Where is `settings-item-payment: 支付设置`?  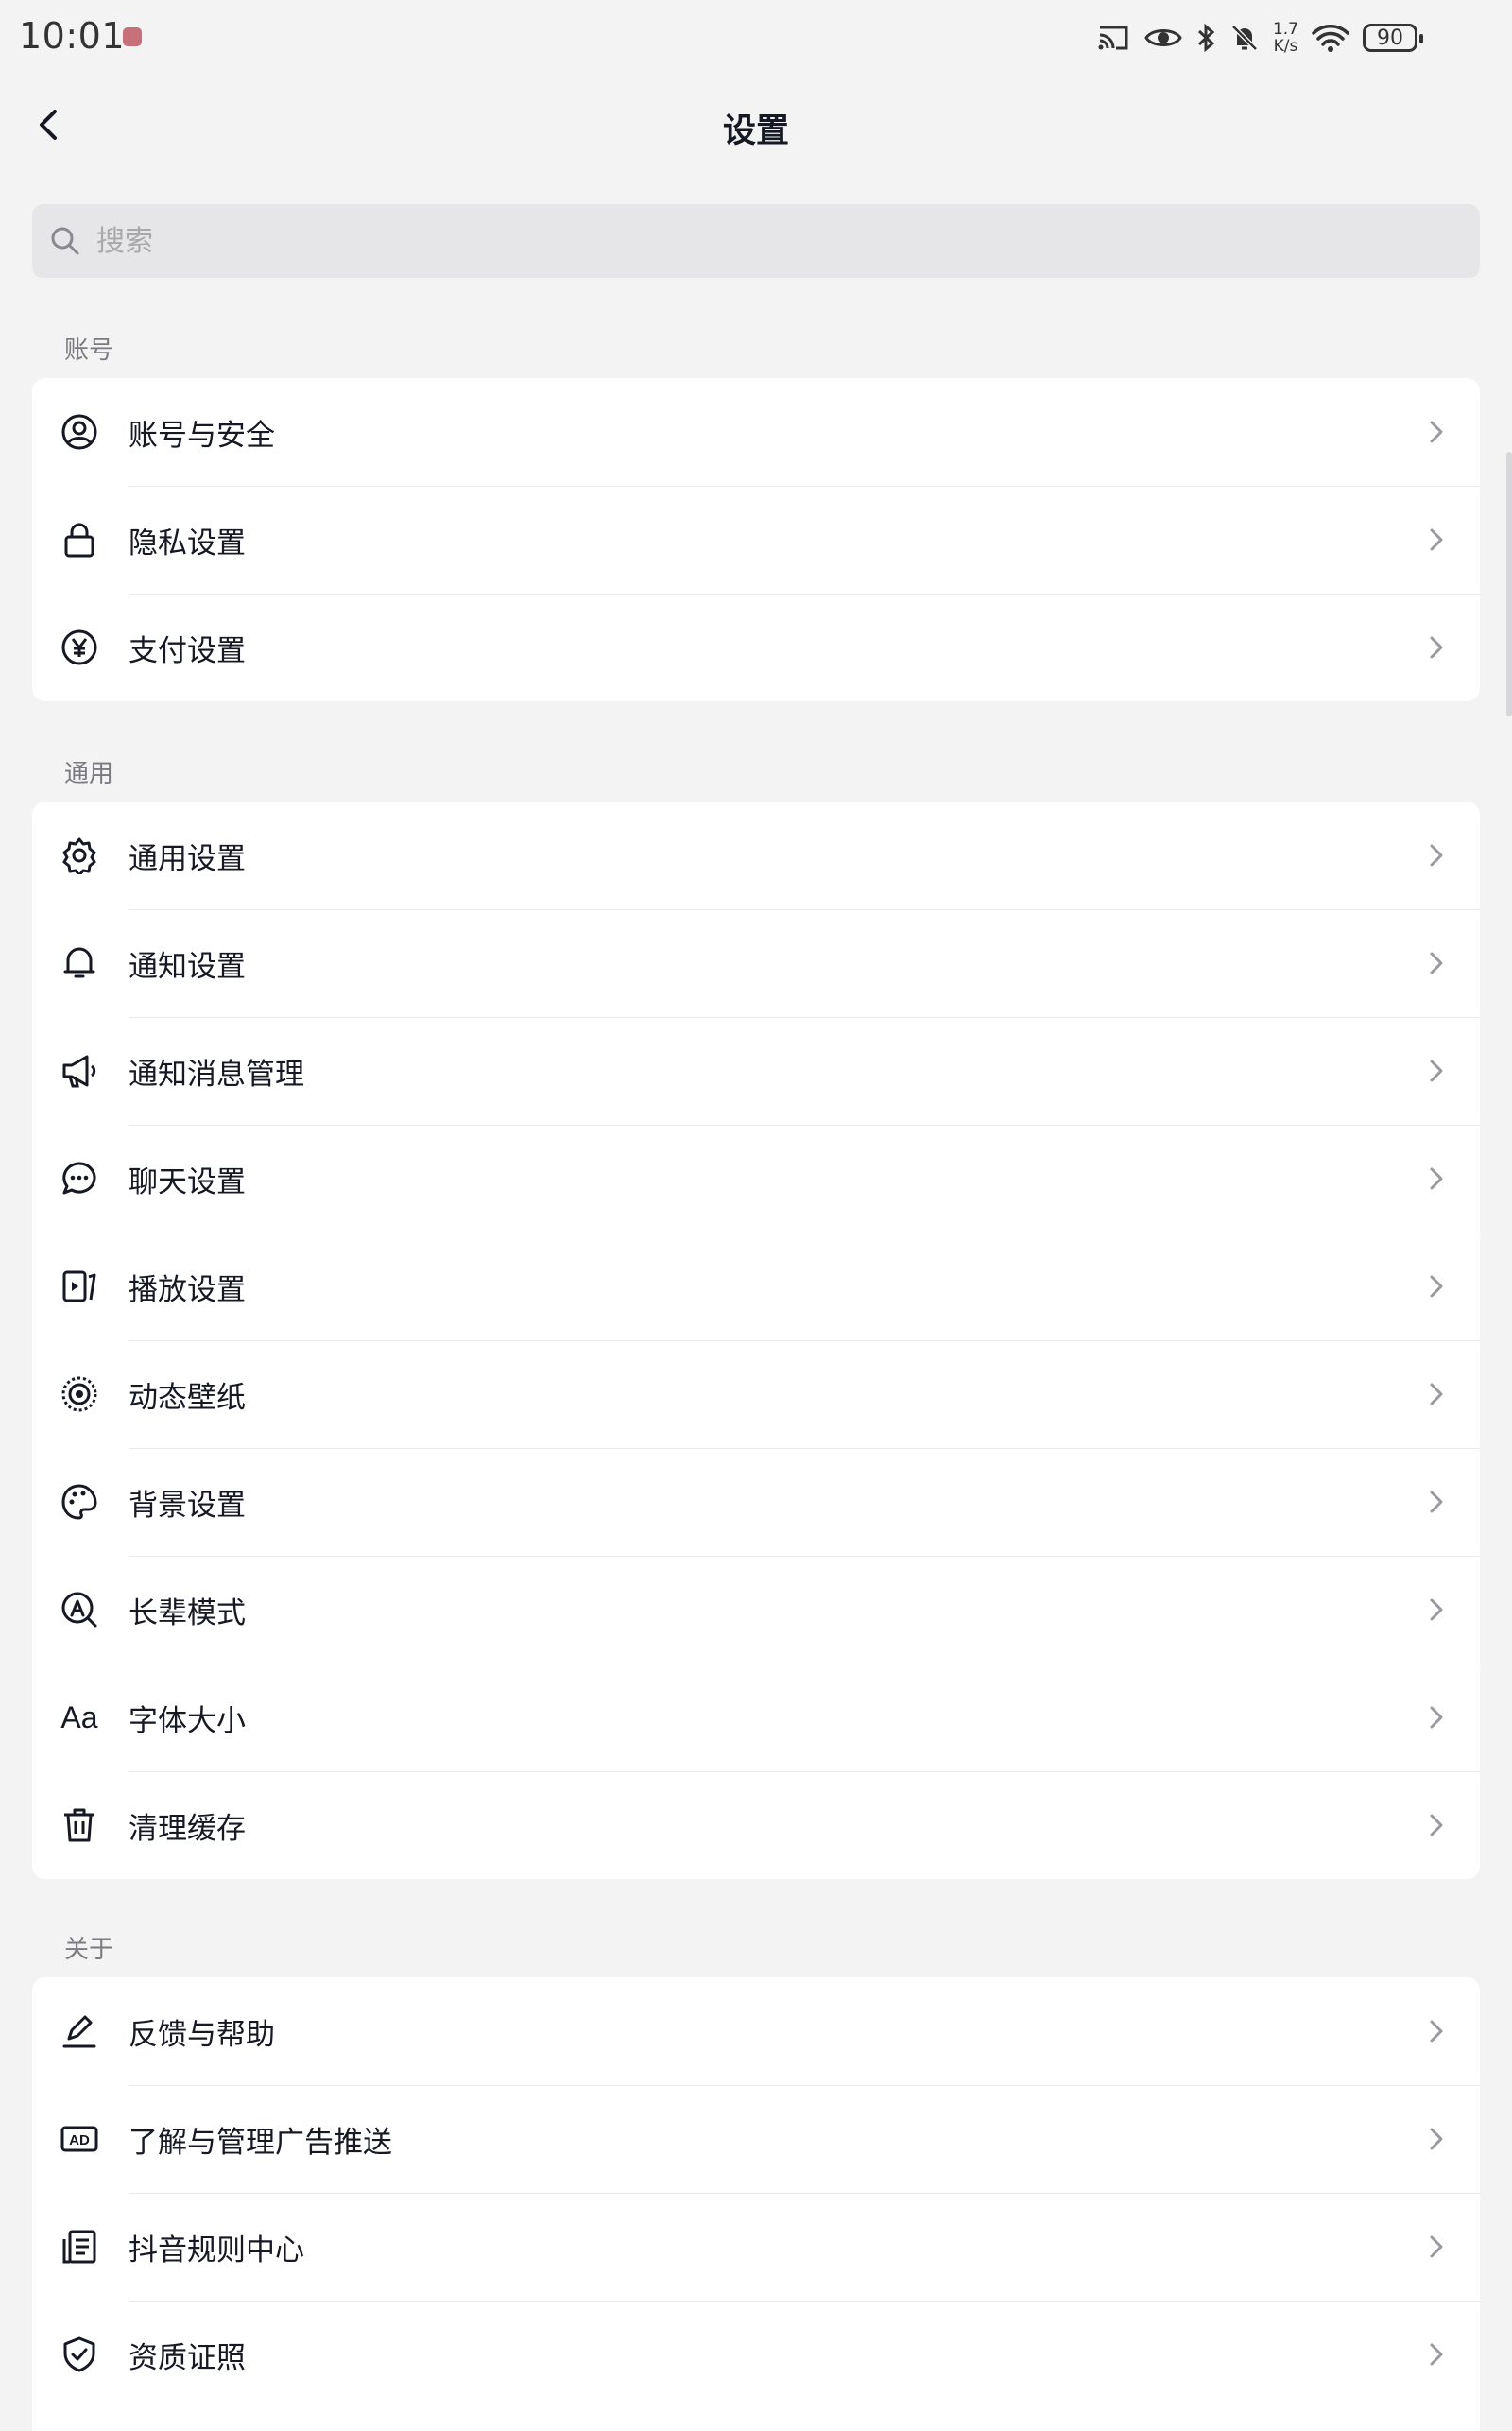
settings-item-payment: 支付设置 is located at coordinates (756, 648).